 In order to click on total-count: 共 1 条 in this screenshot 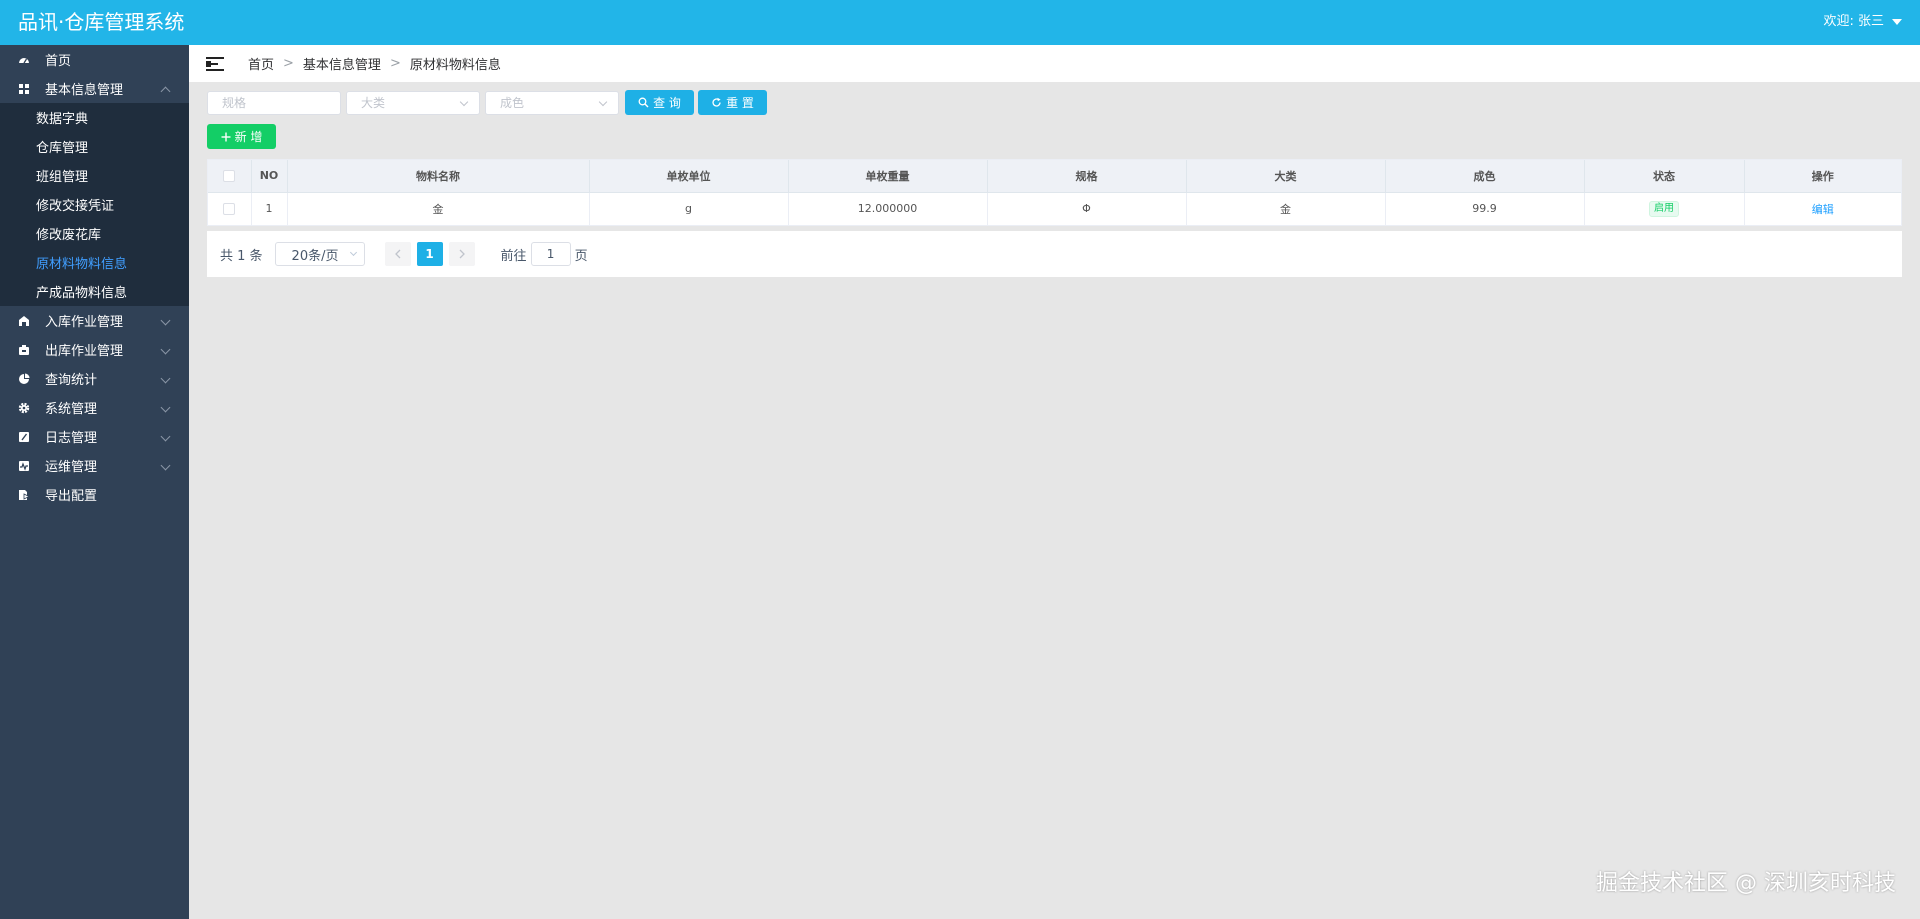, I will do `click(241, 256)`.